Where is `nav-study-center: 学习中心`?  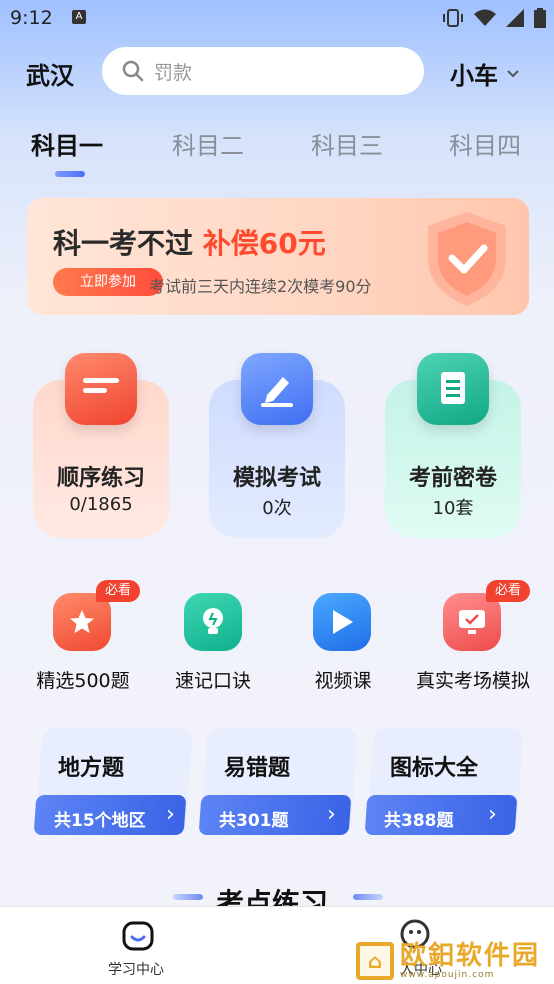
nav-study-center: 学习中心 is located at coordinates (136, 969).